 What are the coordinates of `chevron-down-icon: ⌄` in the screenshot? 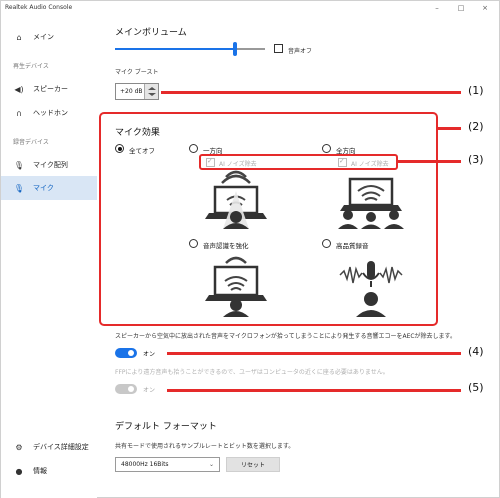 It's located at (211, 464).